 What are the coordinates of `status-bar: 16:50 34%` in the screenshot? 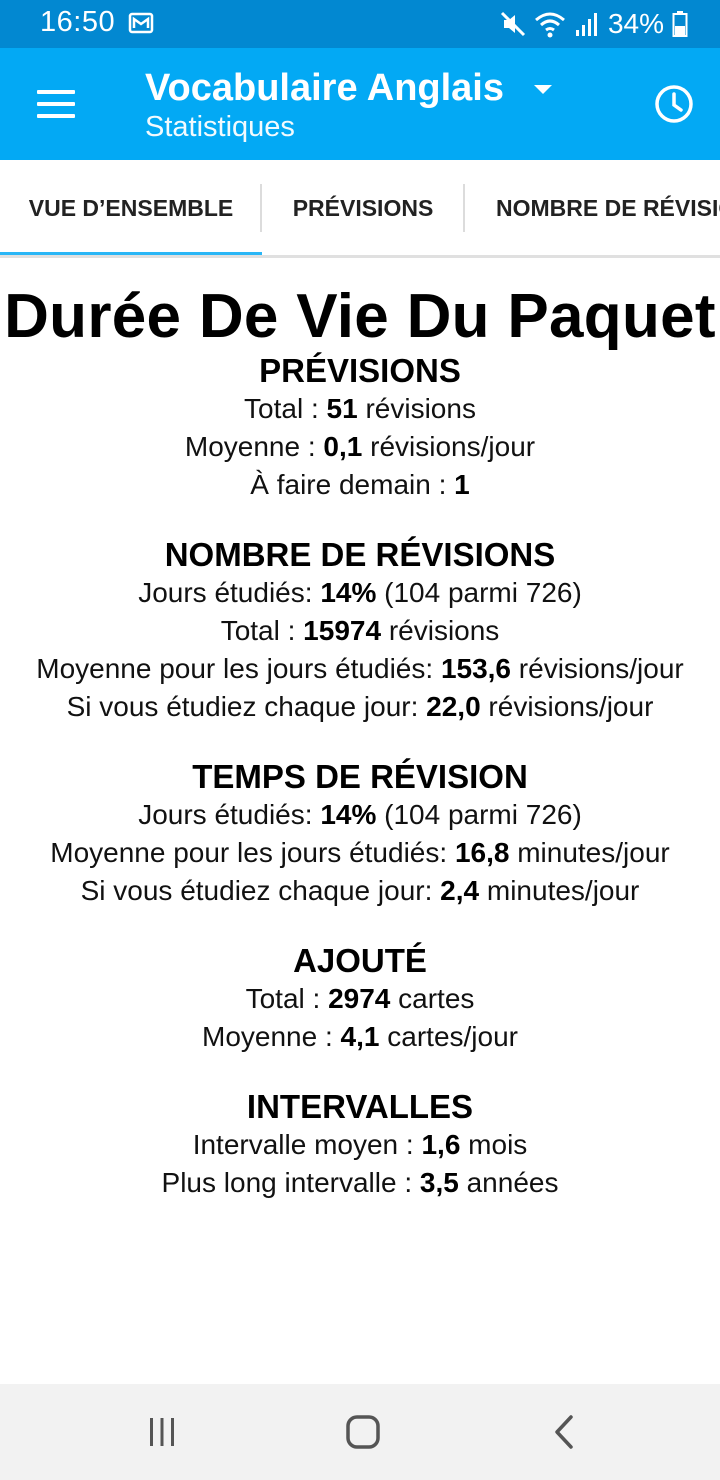 It's located at (360, 24).